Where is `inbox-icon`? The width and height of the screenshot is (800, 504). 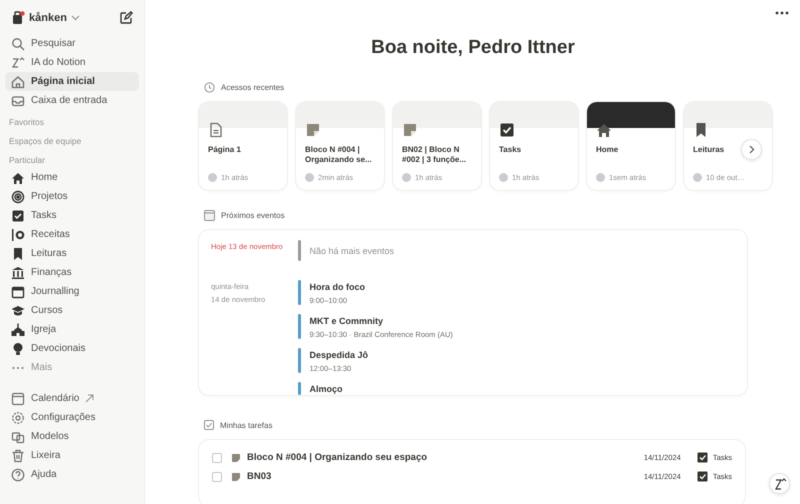
inbox-icon is located at coordinates (18, 101).